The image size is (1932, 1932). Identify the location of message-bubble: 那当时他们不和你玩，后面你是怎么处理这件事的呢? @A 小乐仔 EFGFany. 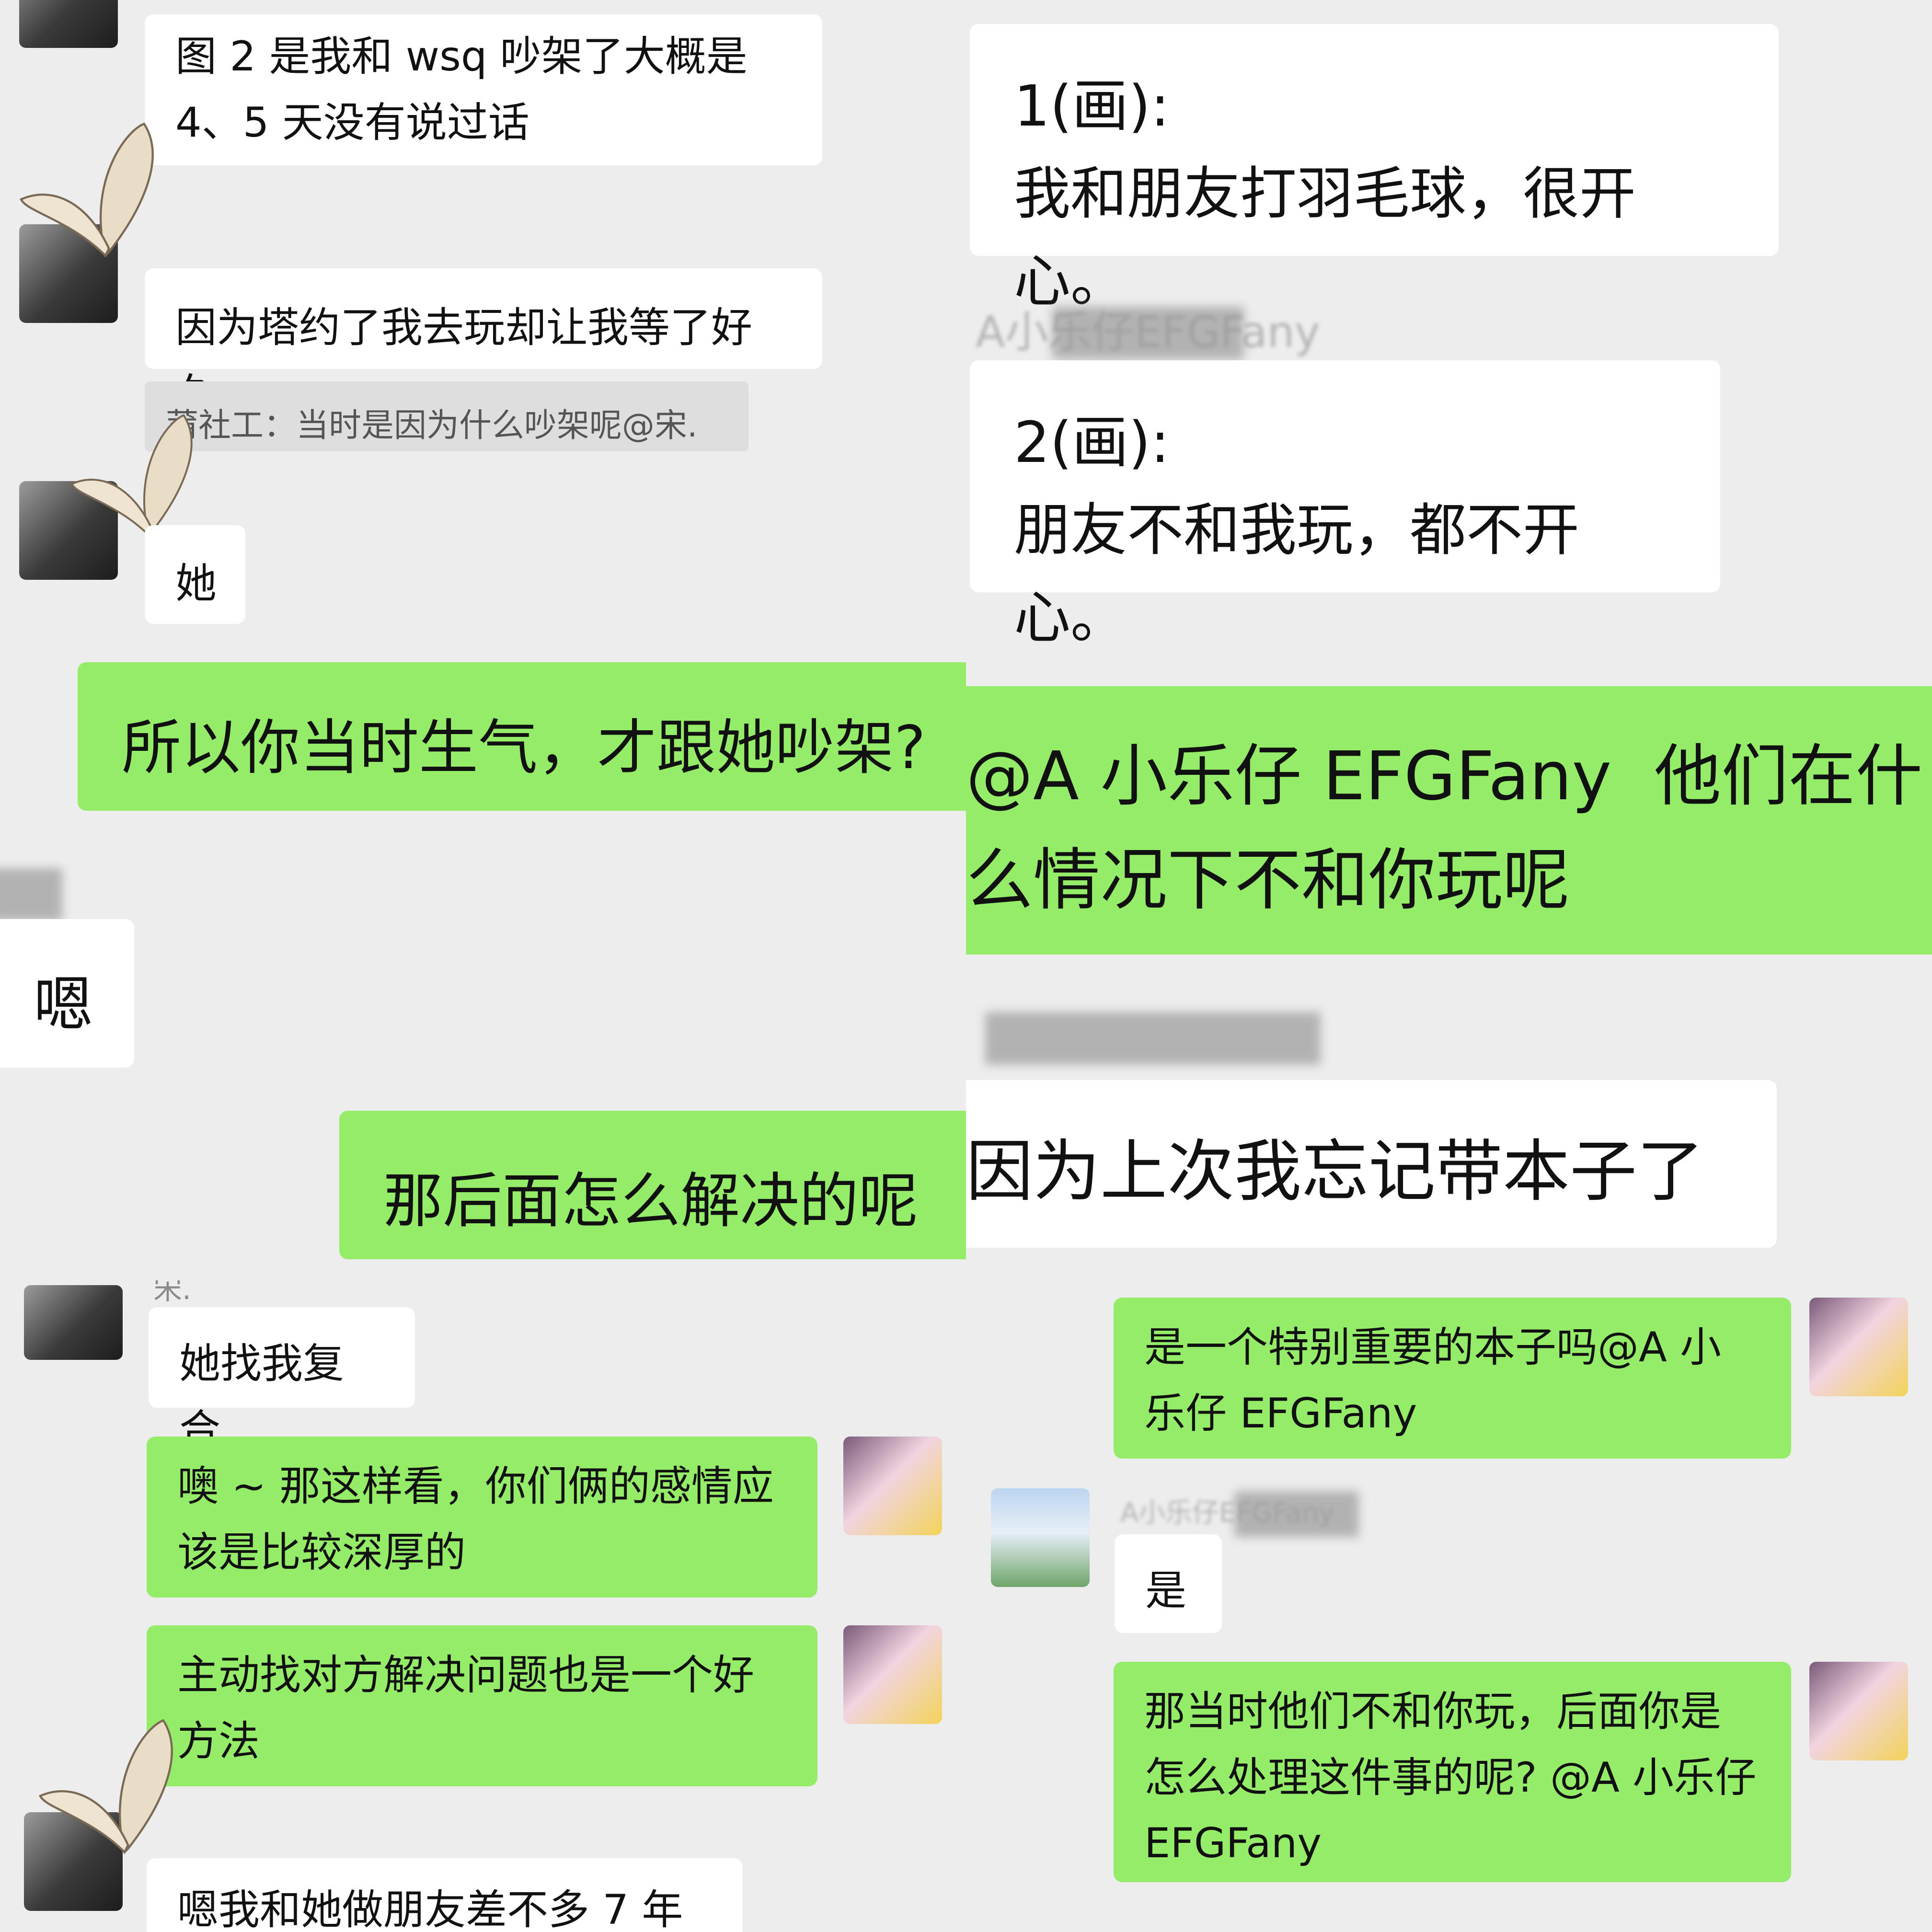
(1452, 1772).